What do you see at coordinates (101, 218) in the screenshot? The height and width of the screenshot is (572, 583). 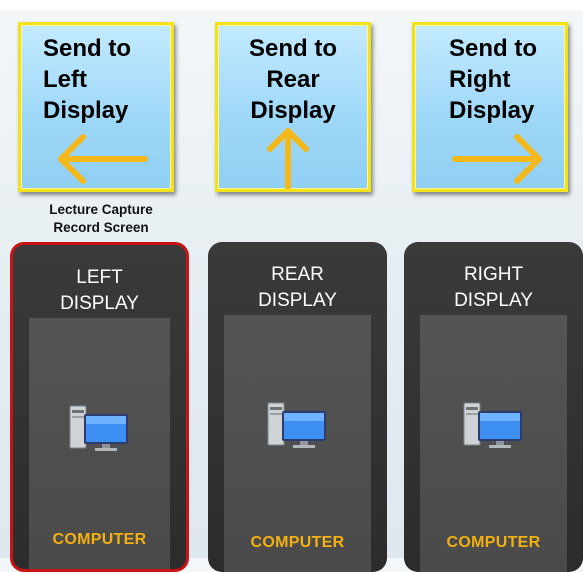 I see `lecture-capture-label: Lecture Capture Record Screen` at bounding box center [101, 218].